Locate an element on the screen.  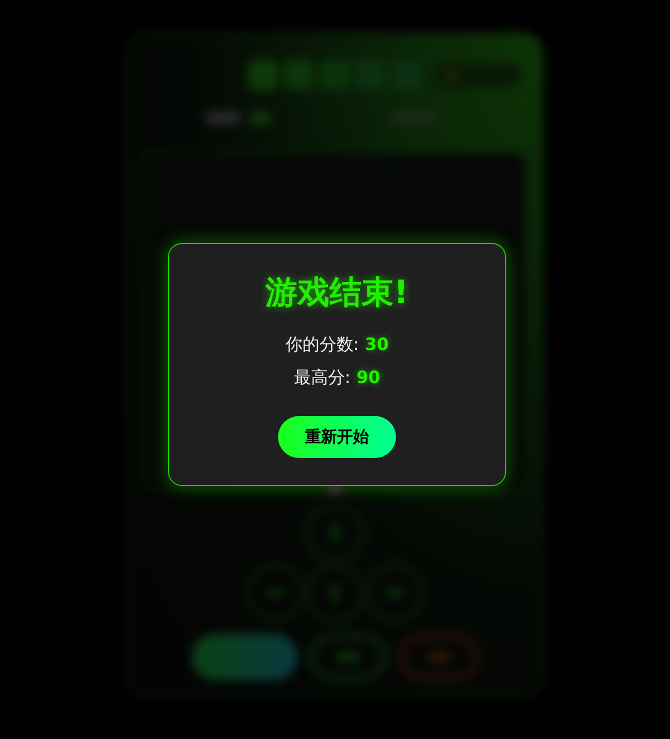
stat-value: 90 is located at coordinates (368, 378).